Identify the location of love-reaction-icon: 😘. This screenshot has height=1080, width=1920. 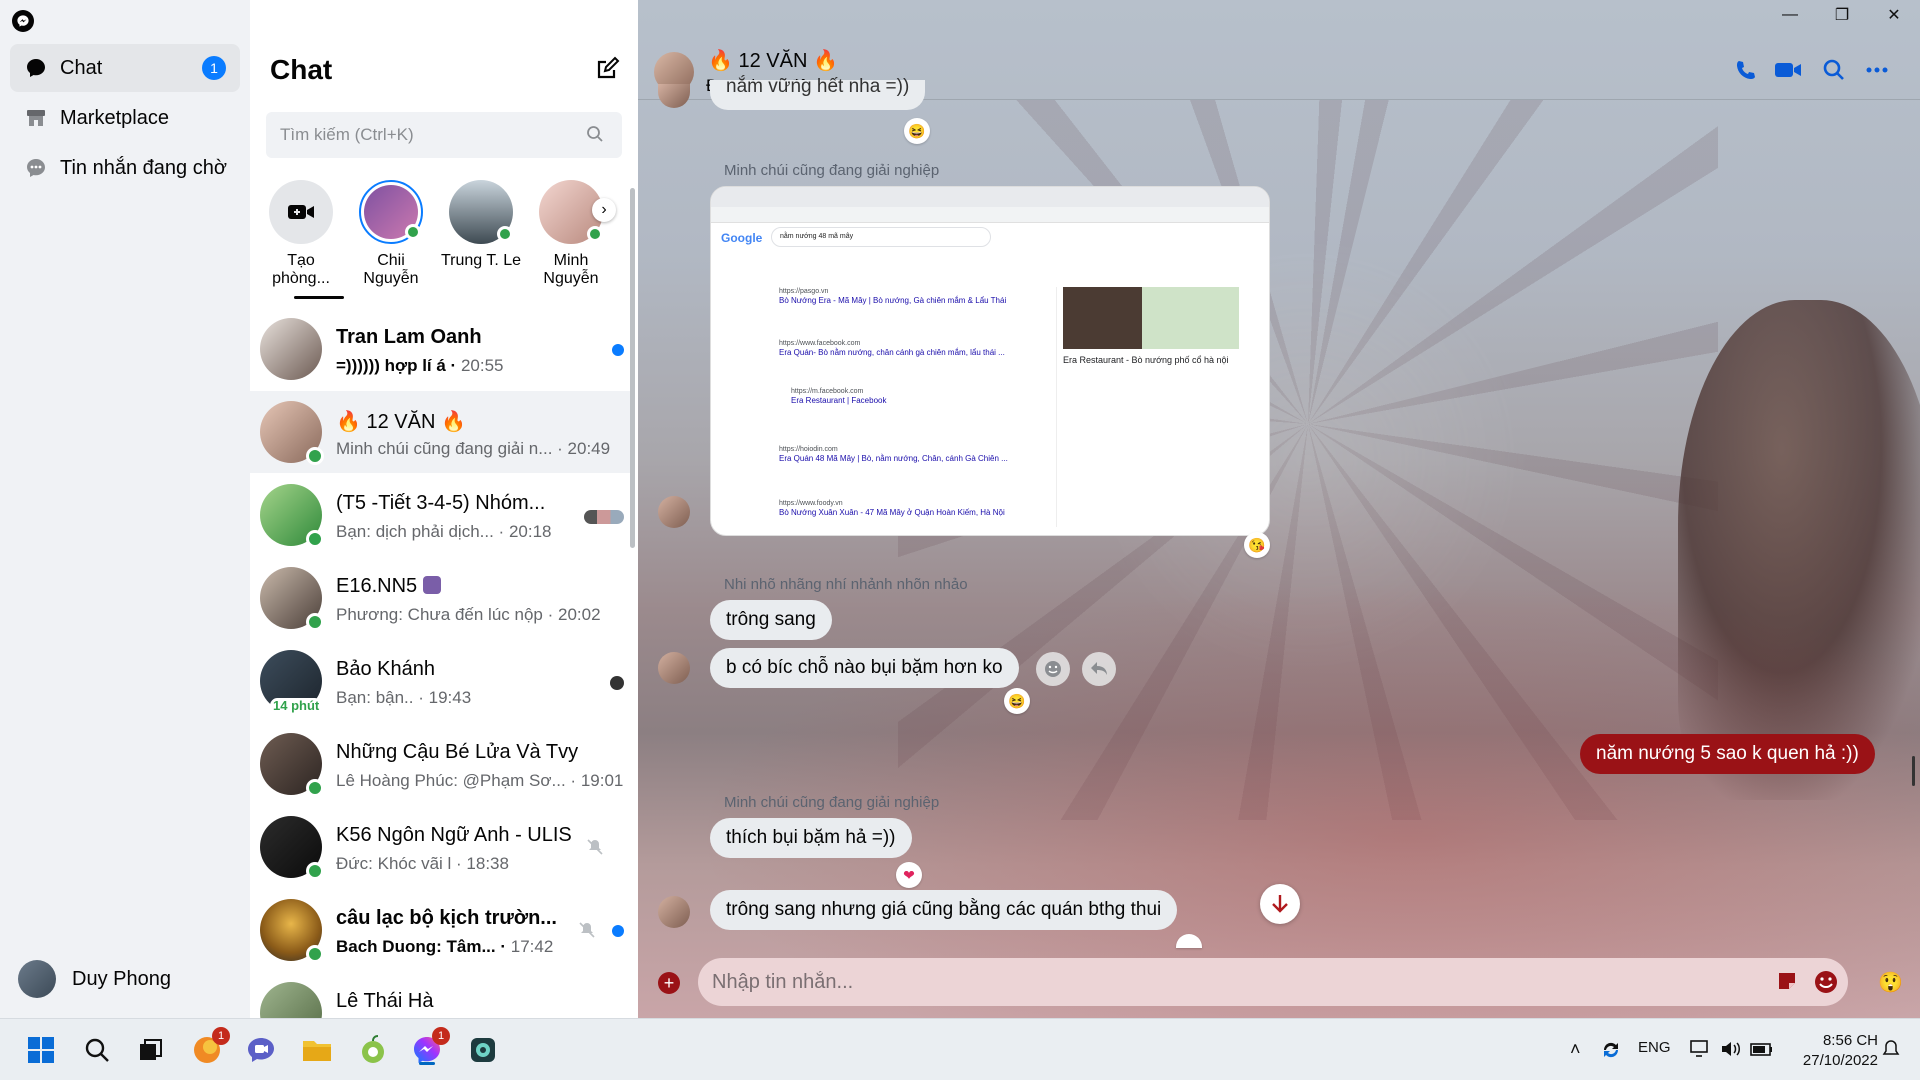
(1257, 545).